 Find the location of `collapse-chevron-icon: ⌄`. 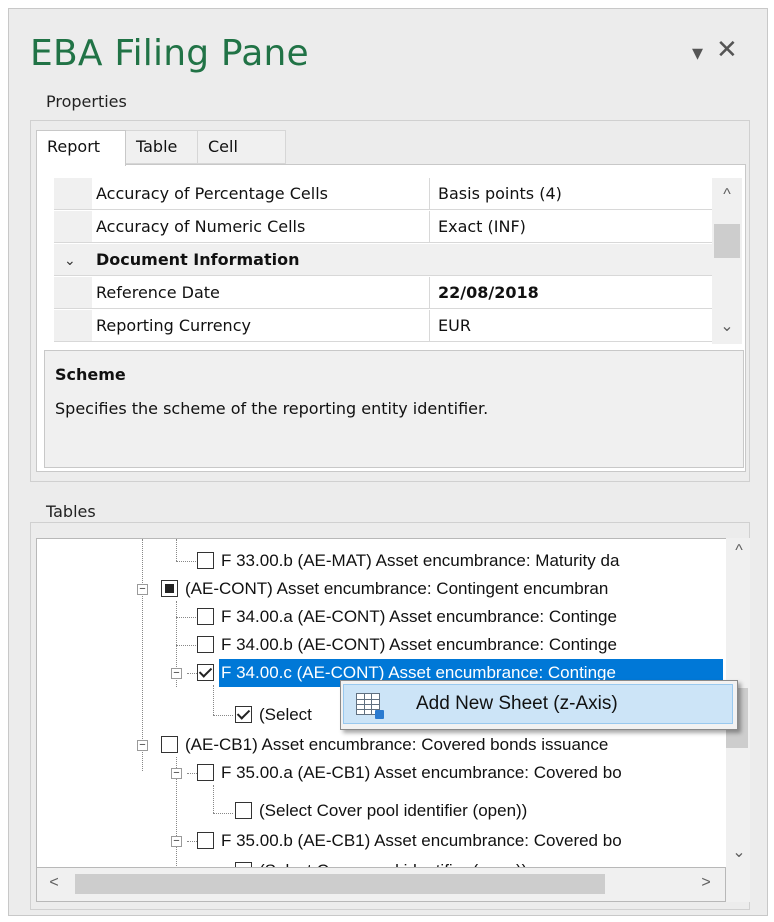

collapse-chevron-icon: ⌄ is located at coordinates (70, 260).